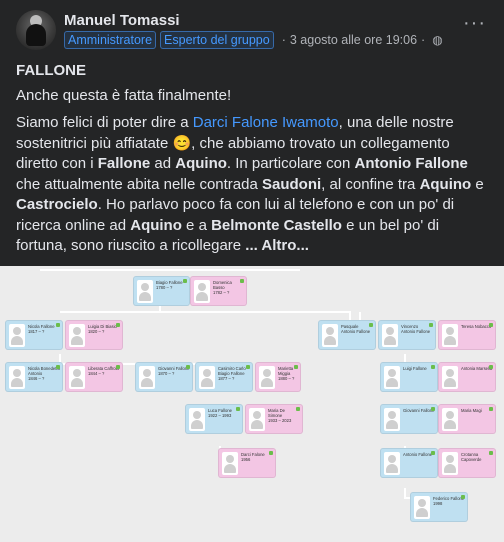 The image size is (504, 542). I want to click on tree-person-card: Teresa Nobacco, so click(467, 335).